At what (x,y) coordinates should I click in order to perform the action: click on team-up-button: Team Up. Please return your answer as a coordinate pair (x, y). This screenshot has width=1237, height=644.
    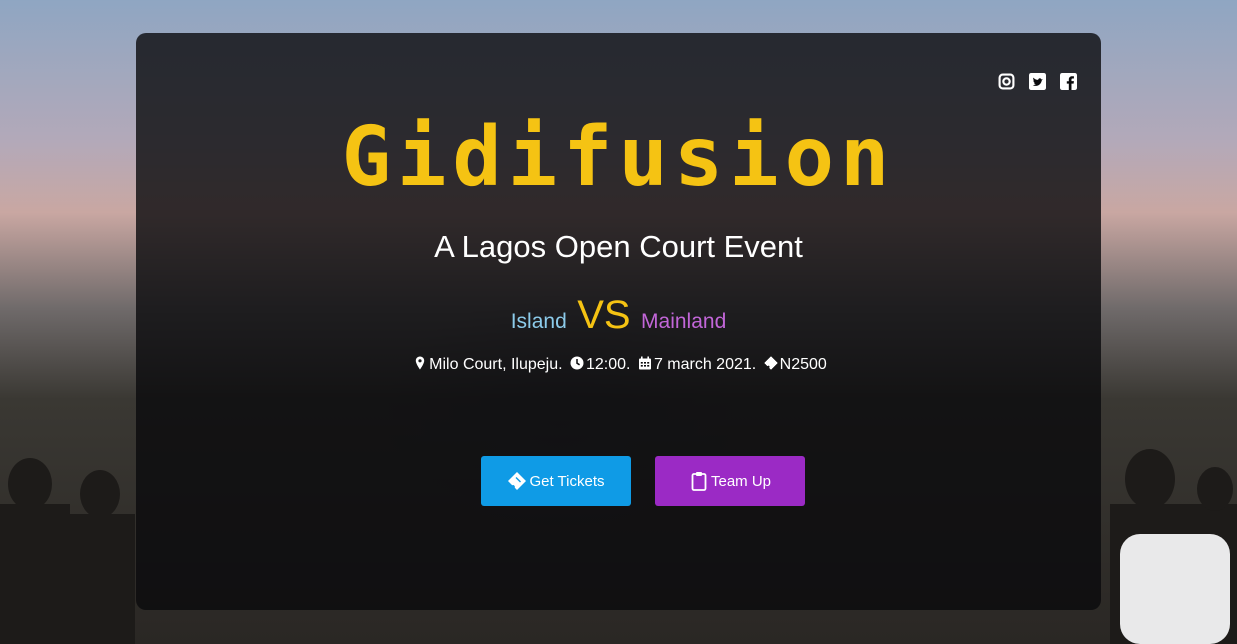
    Looking at the image, I should click on (730, 481).